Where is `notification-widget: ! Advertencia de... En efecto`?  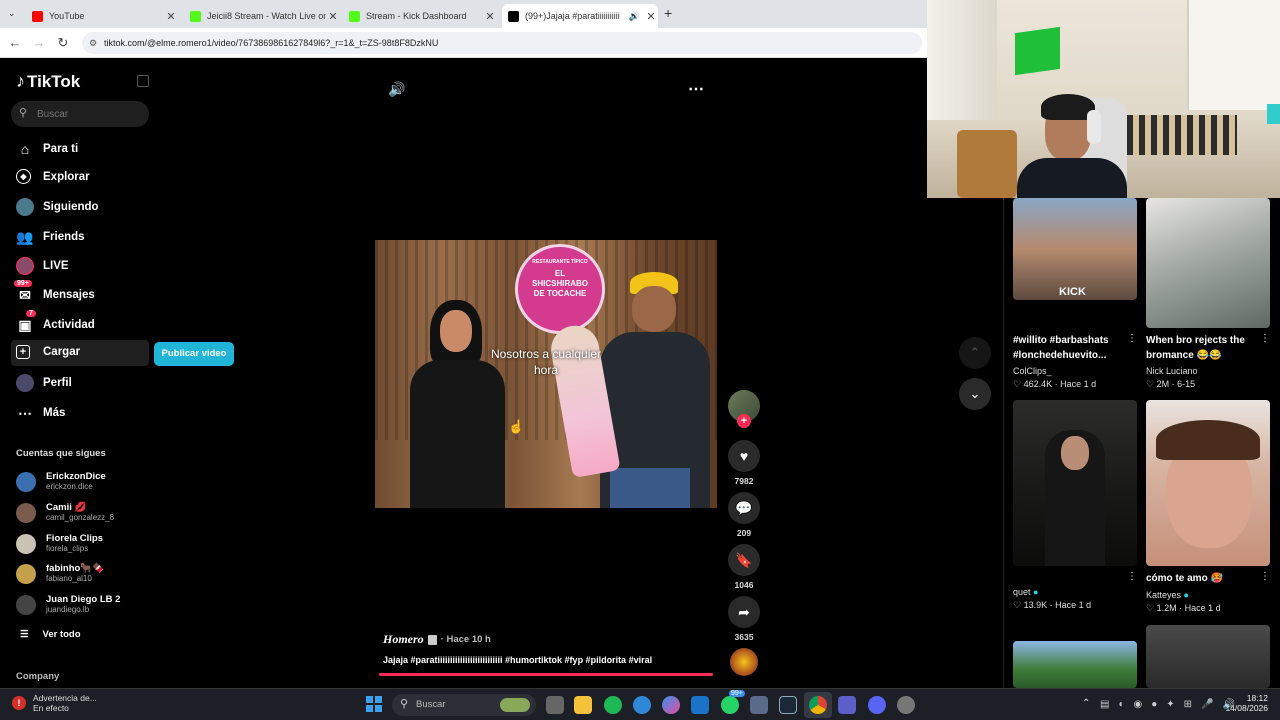
notification-widget: ! Advertencia de... En efecto is located at coordinates (54, 703).